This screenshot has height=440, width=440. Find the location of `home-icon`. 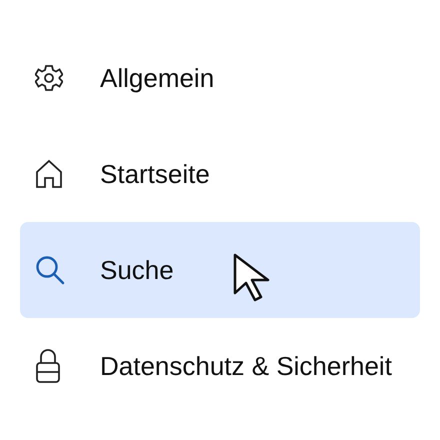

home-icon is located at coordinates (49, 174).